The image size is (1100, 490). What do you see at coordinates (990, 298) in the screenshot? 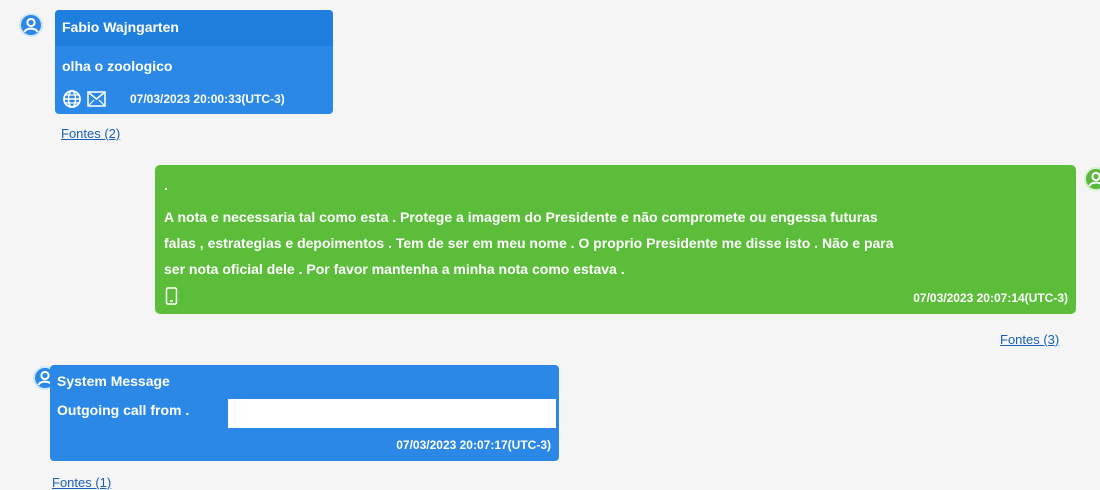
I see `message-timestamp: 07/03/2023 20:07:14(UTC-3)` at bounding box center [990, 298].